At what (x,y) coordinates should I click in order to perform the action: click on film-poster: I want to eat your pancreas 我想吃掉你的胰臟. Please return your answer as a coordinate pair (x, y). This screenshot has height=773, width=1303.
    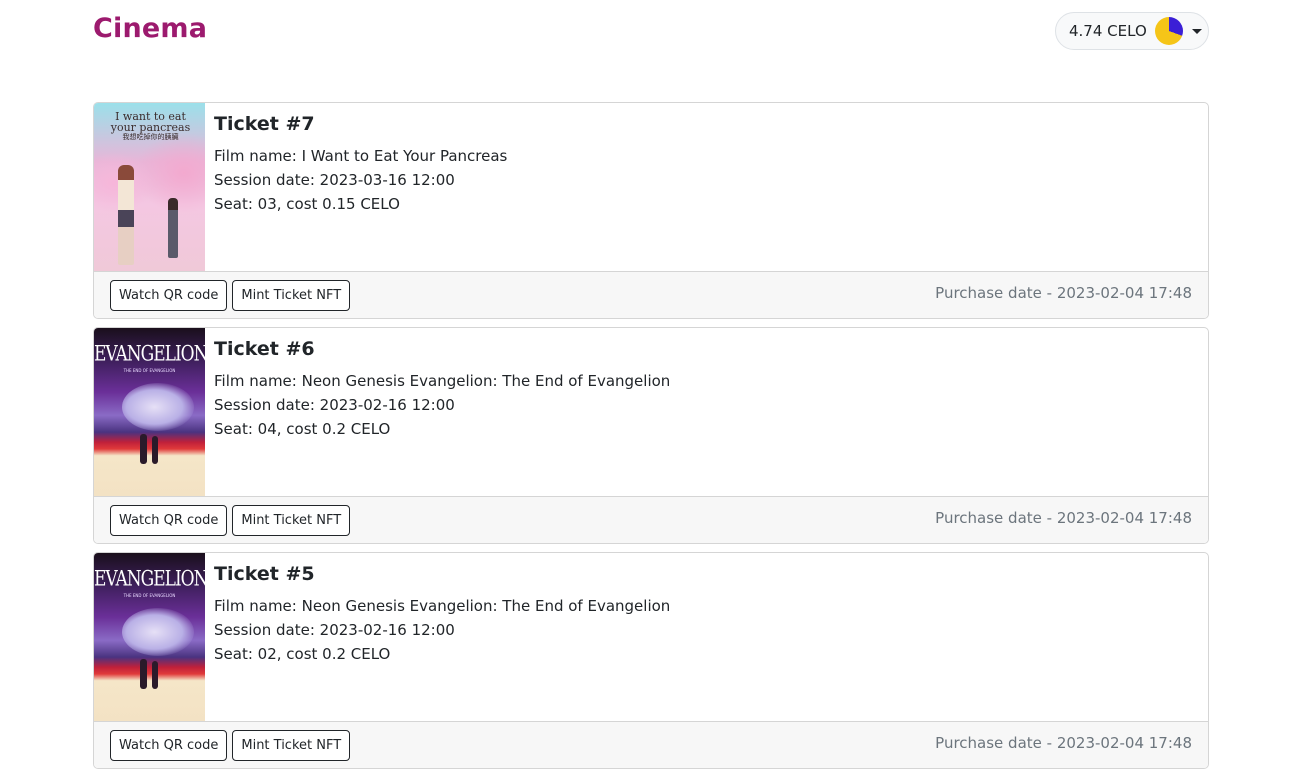
    Looking at the image, I should click on (149, 187).